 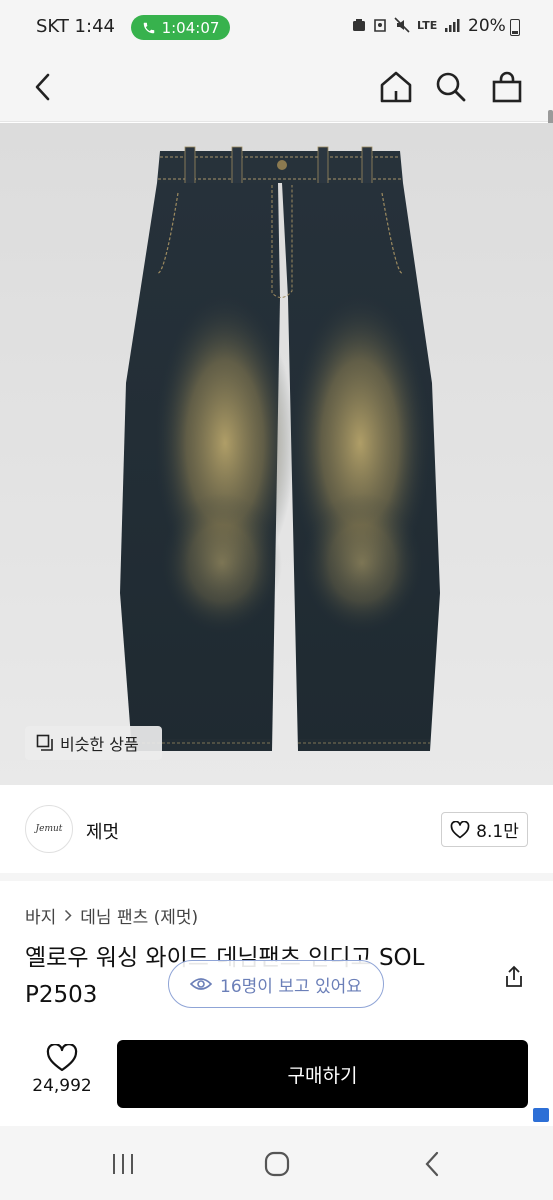 I want to click on brand-like-button: 8.1만, so click(x=484, y=829).